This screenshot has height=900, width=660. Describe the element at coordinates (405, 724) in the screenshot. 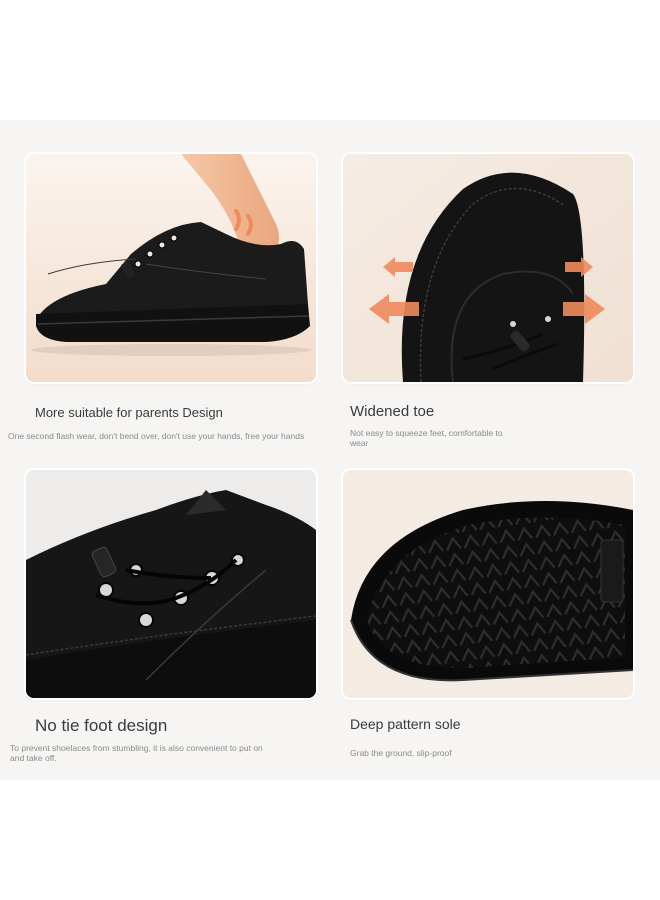

I see `feature-title-deep-sole: Deep pattern sole` at that location.